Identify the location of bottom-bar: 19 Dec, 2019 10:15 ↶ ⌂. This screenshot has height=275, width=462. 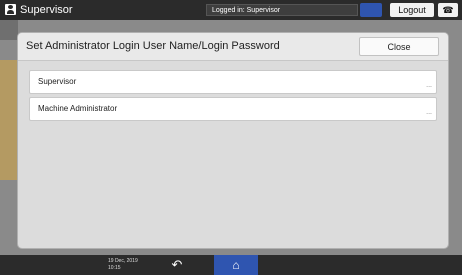
(231, 265).